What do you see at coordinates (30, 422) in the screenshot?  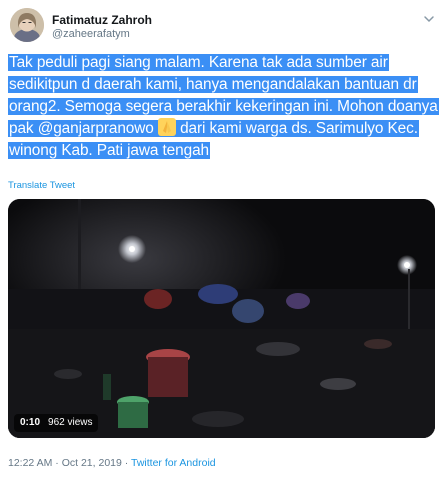 I see `video-duration: 0:10` at bounding box center [30, 422].